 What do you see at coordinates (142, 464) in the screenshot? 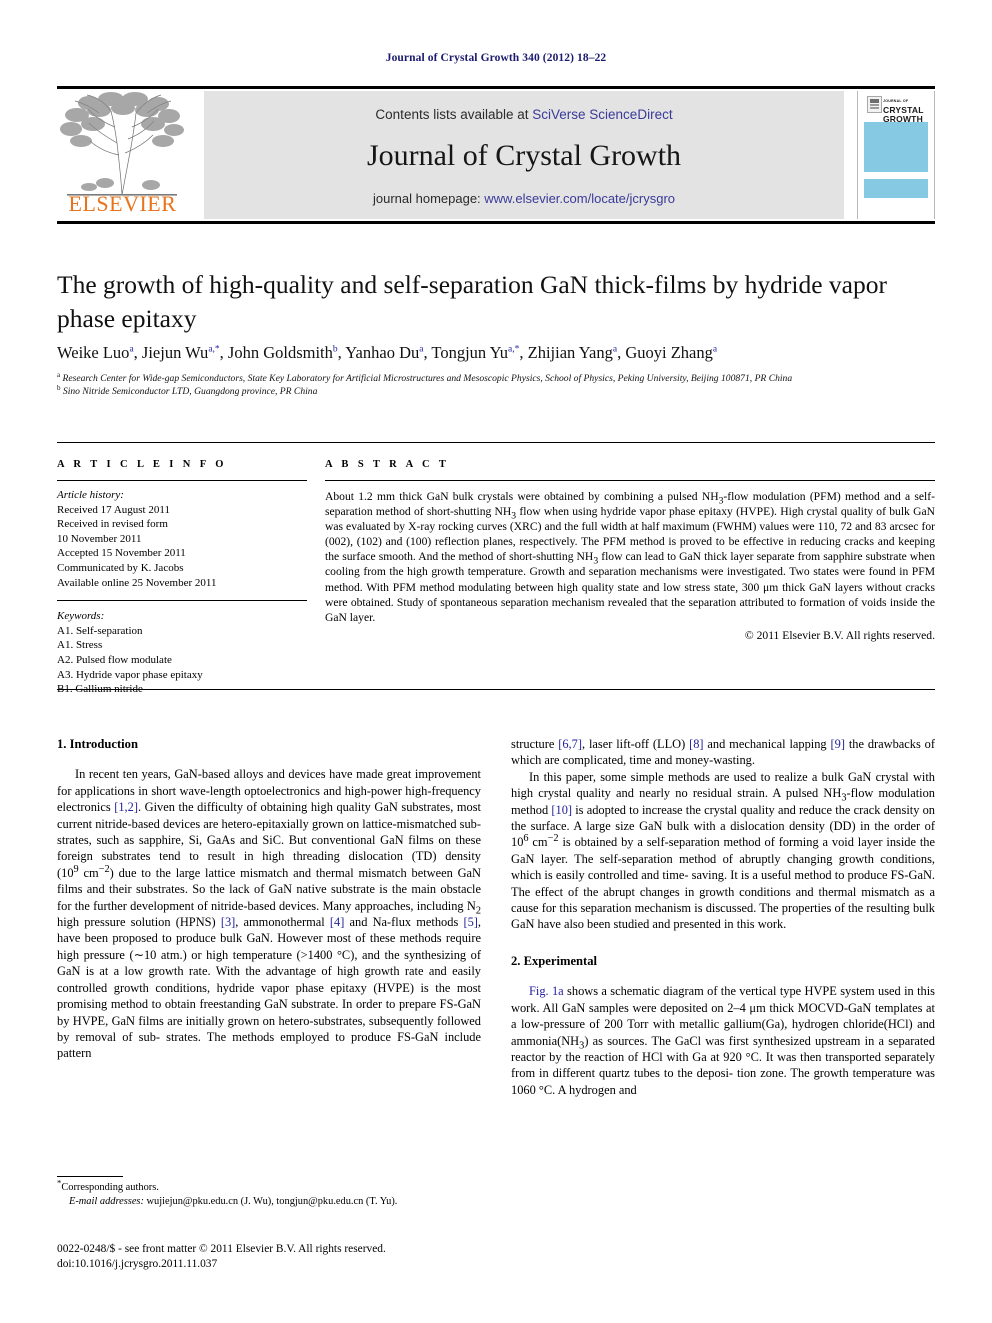
I see `article-info-label: A R T I C L E I N F O` at bounding box center [142, 464].